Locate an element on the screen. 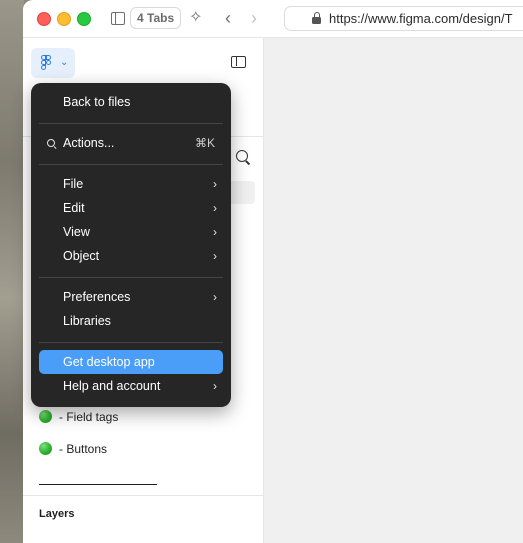 This screenshot has height=543, width=523. page-item-label: - Buttons is located at coordinates (83, 449).